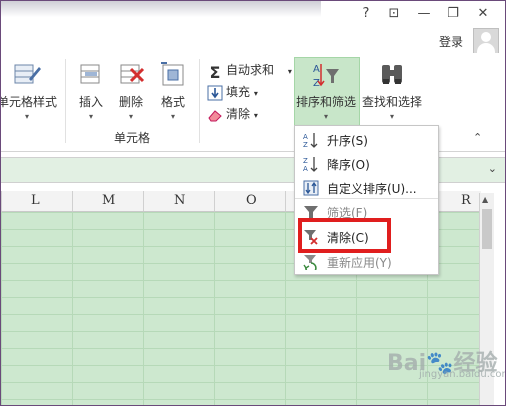  Describe the element at coordinates (348, 165) in the screenshot. I see `sort-descending-label: 降序(O)` at that location.